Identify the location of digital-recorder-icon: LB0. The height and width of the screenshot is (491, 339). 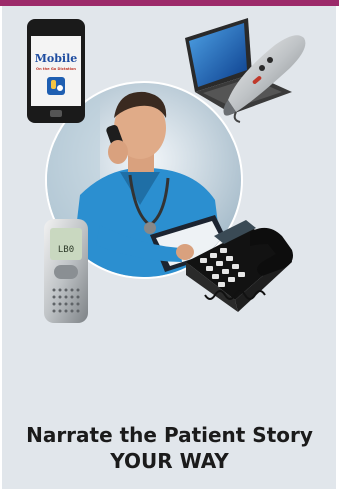
(66, 271).